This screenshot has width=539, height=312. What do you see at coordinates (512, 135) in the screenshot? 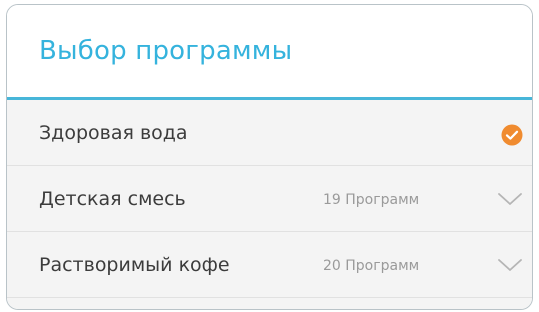
I see `check-circle-icon` at bounding box center [512, 135].